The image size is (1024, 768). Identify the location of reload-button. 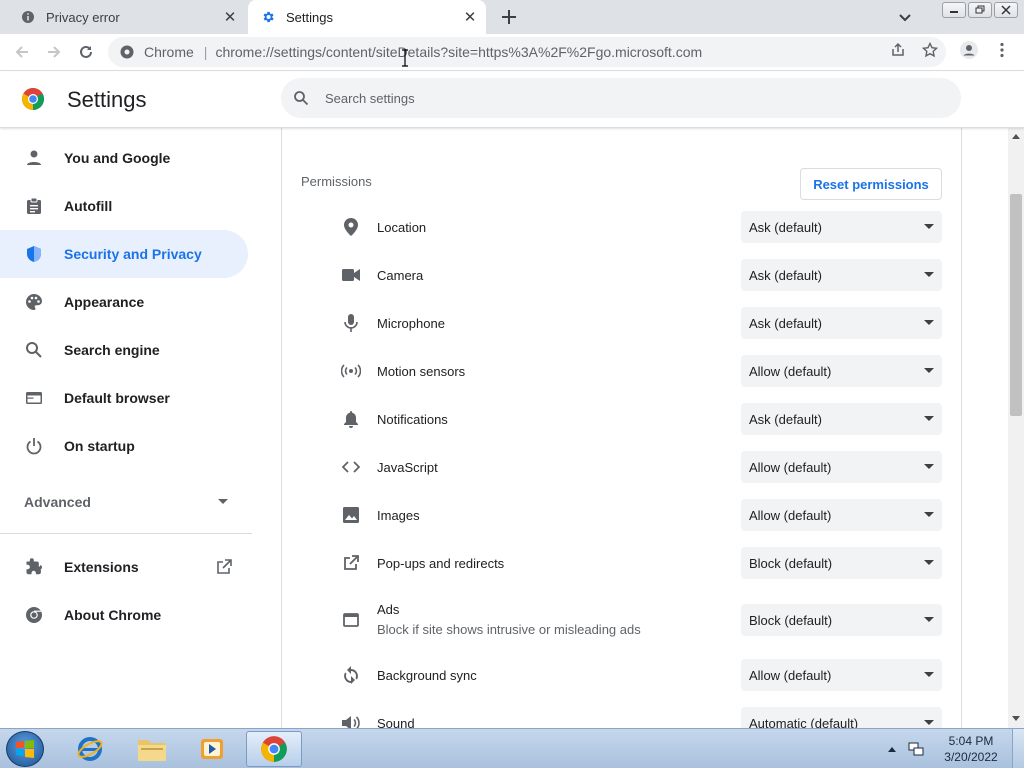
(86, 52).